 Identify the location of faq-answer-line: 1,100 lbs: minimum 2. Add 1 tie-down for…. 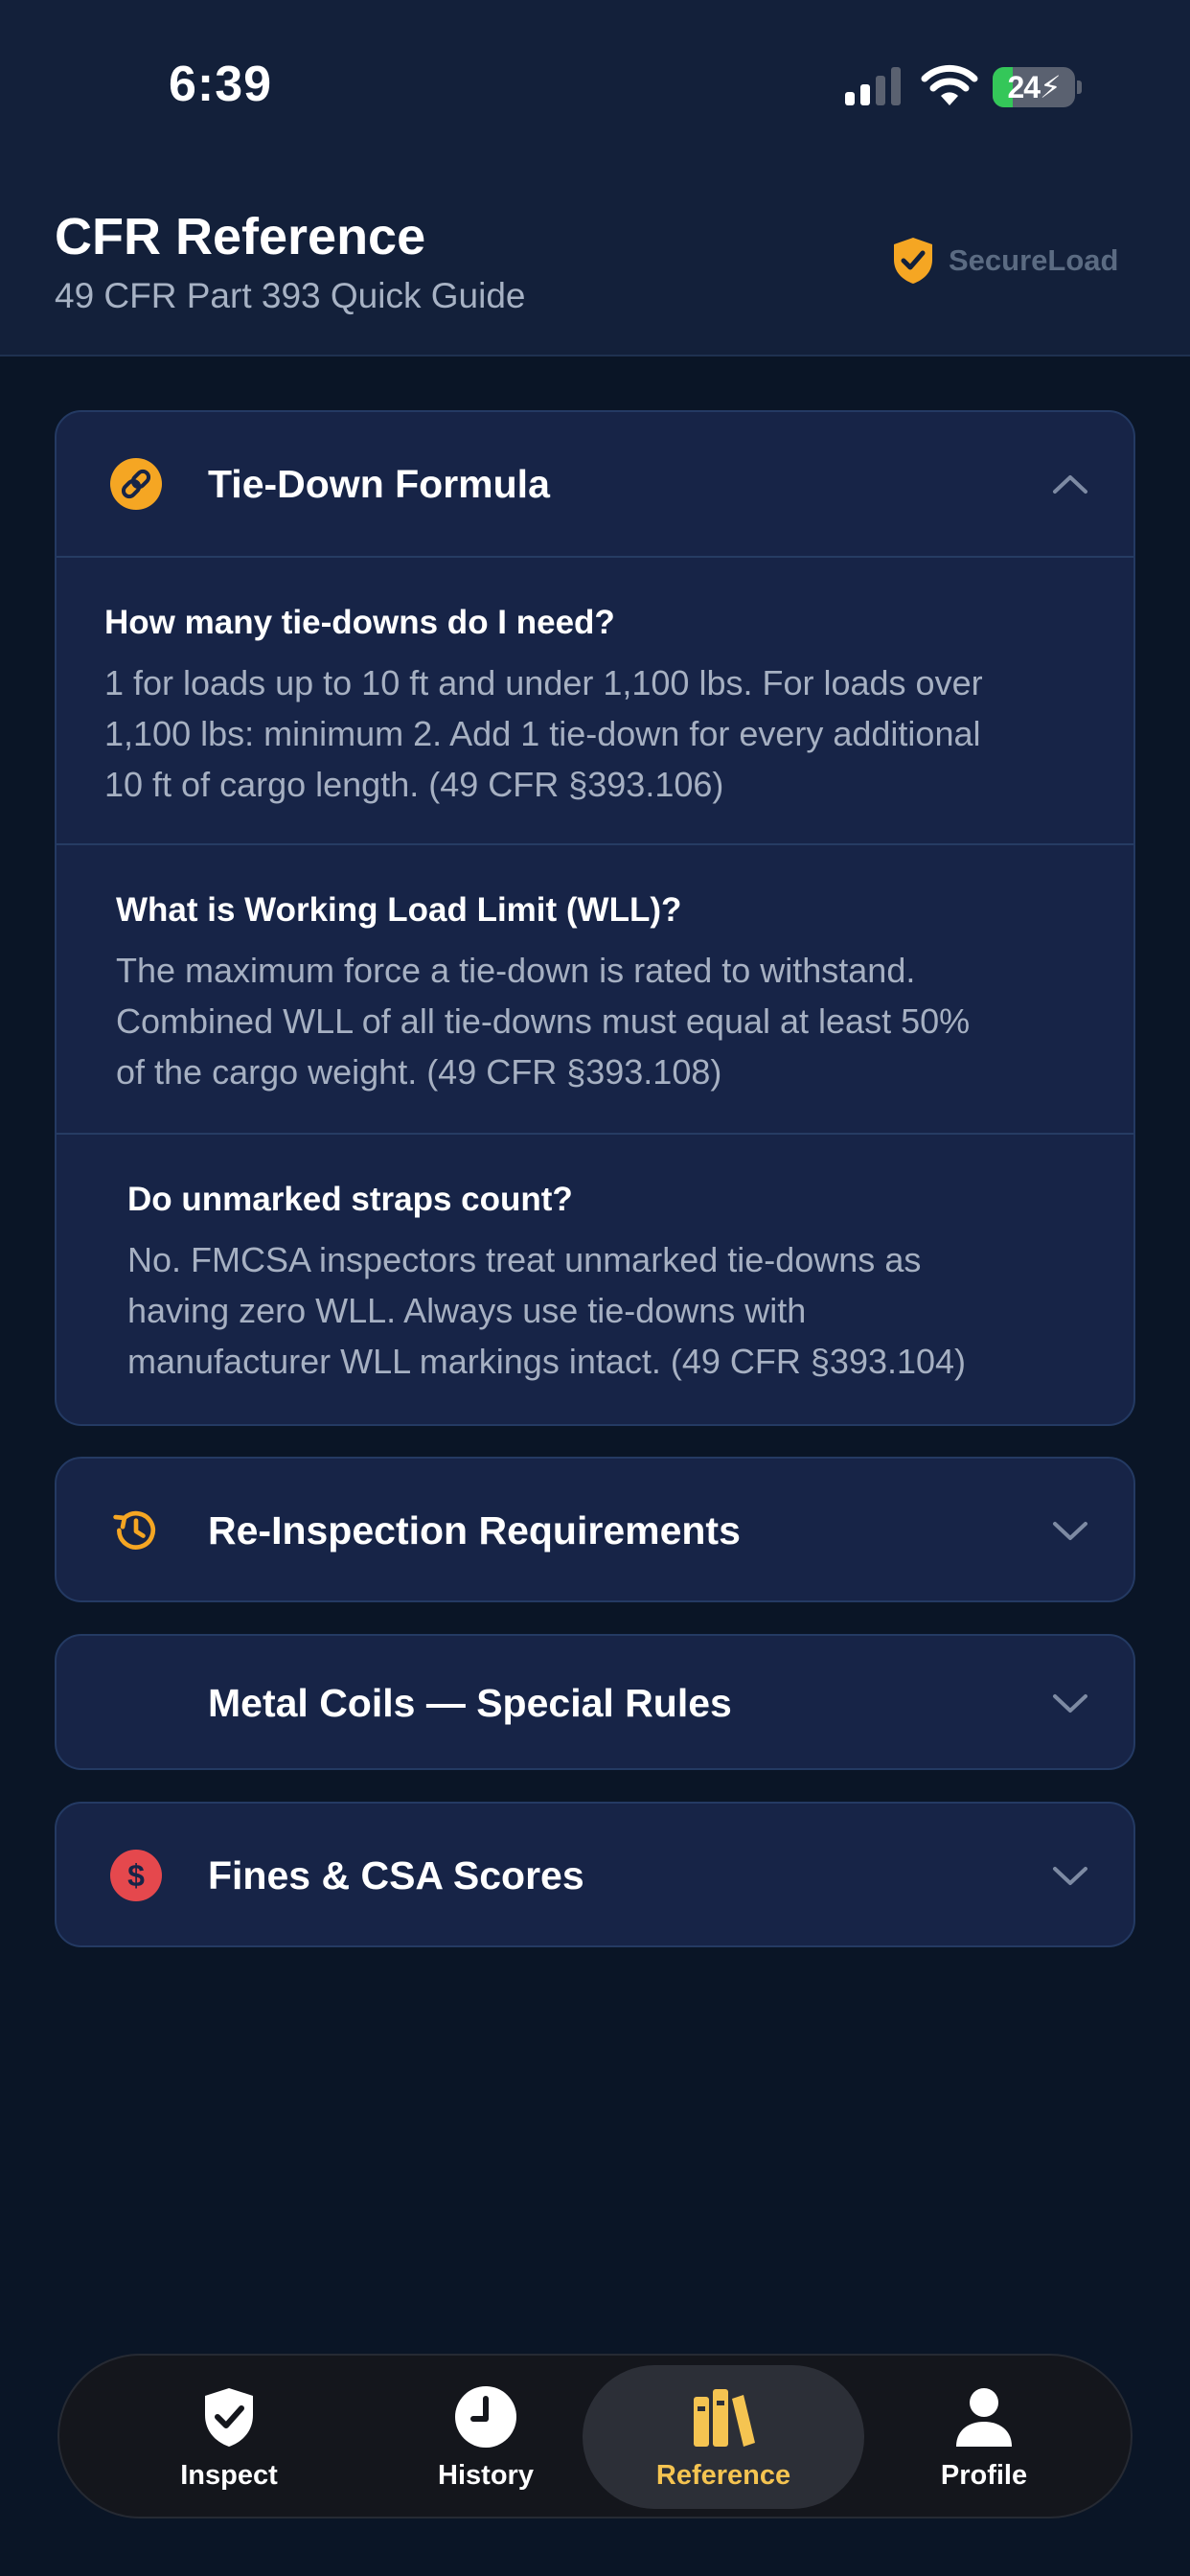
(543, 734).